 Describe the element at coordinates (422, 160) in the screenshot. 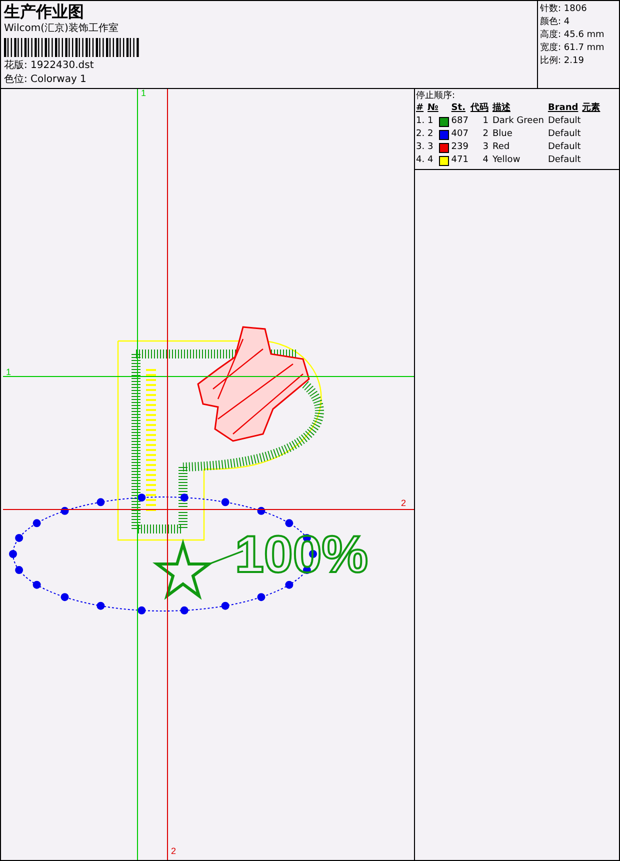

I see `table-cell: 4.` at that location.